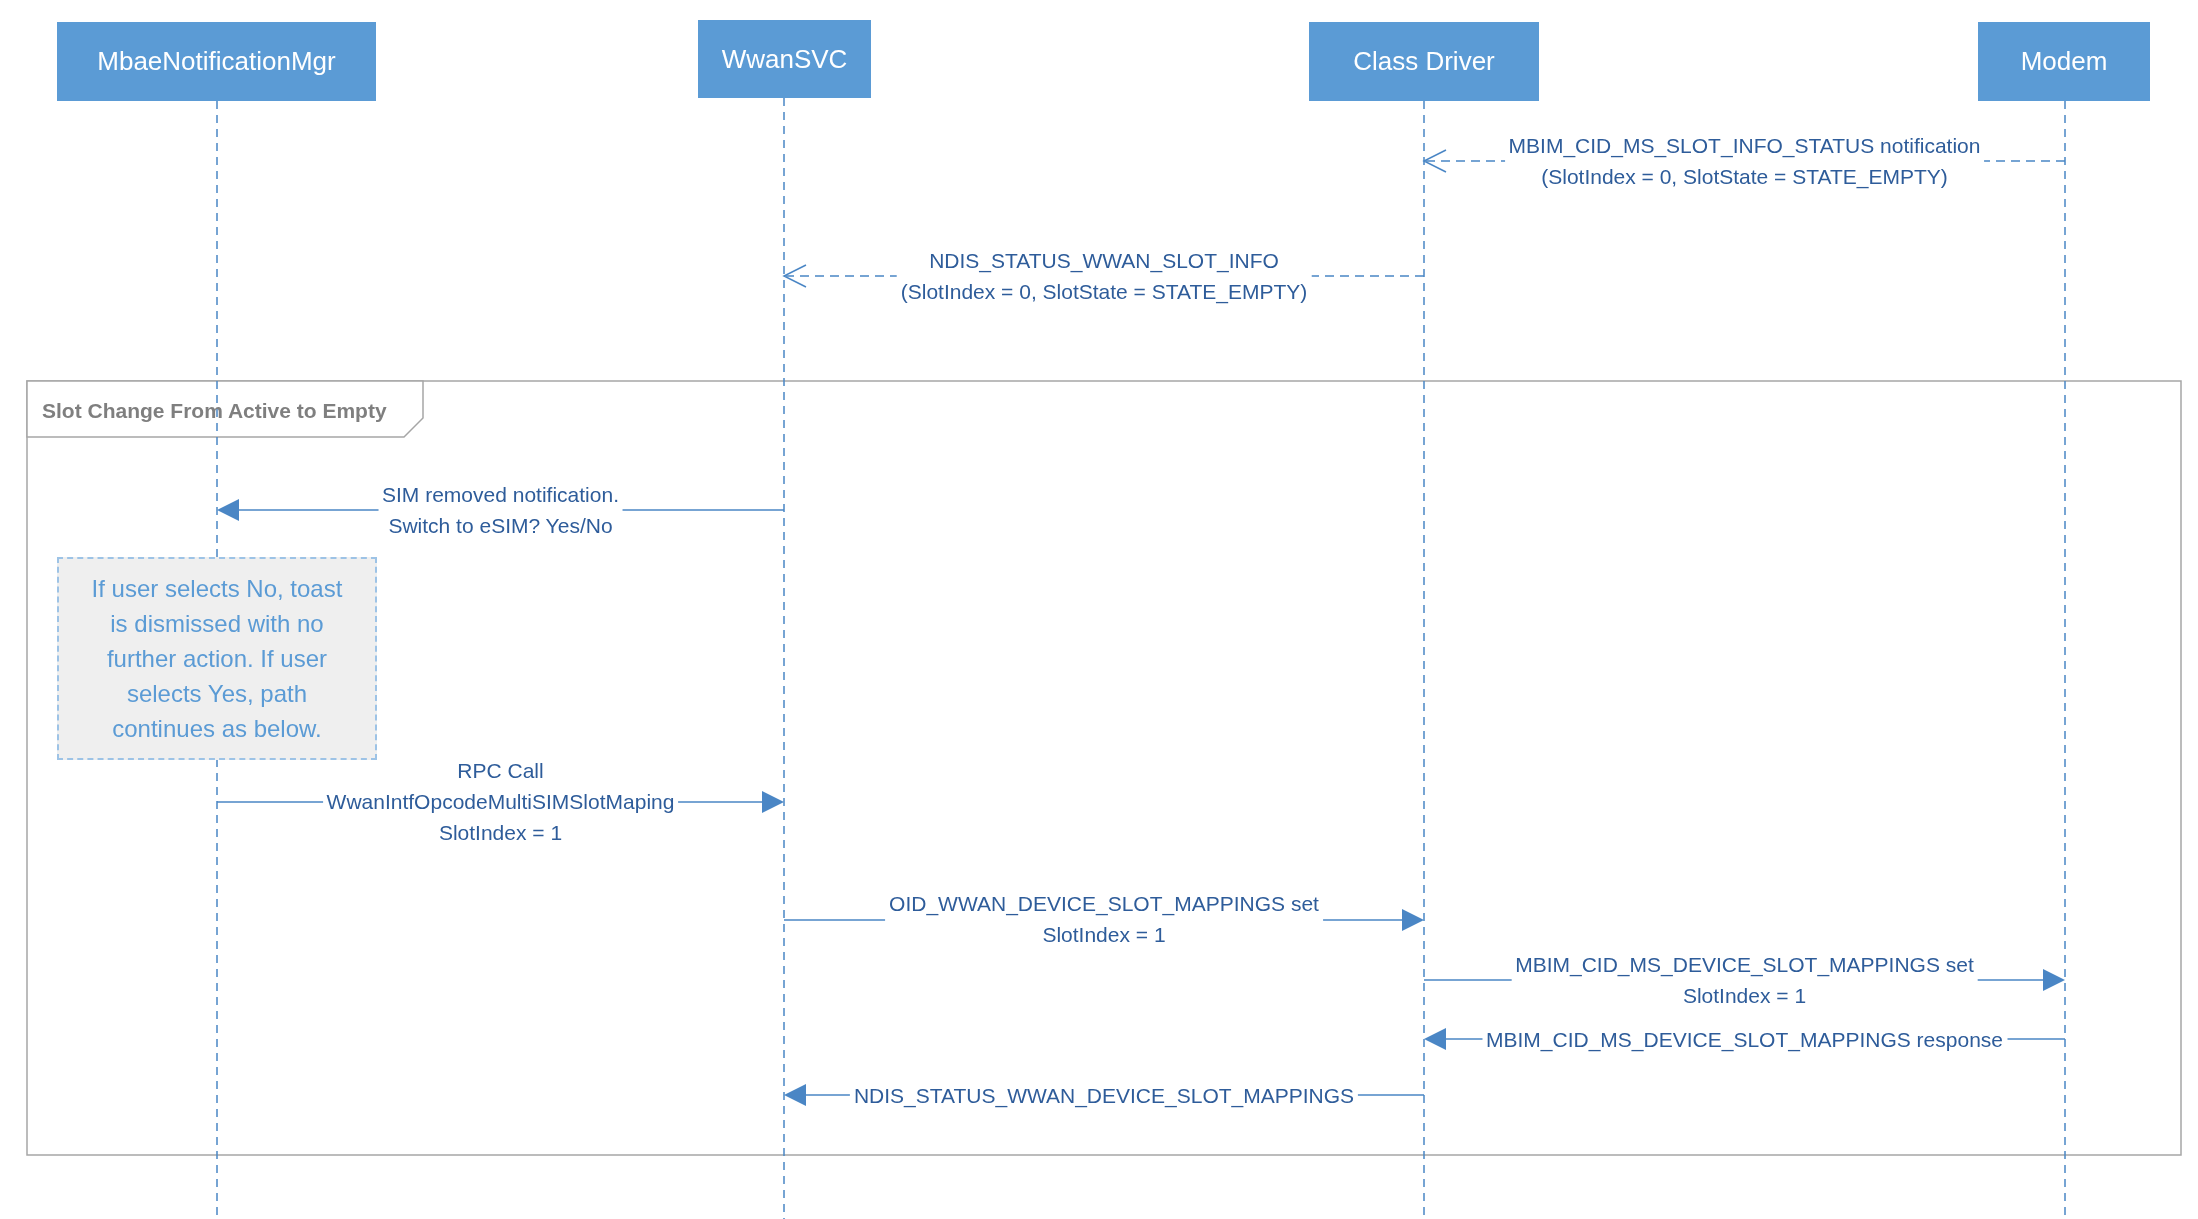  Describe the element at coordinates (1424, 61) in the screenshot. I see `participant-box: Class Driver` at that location.